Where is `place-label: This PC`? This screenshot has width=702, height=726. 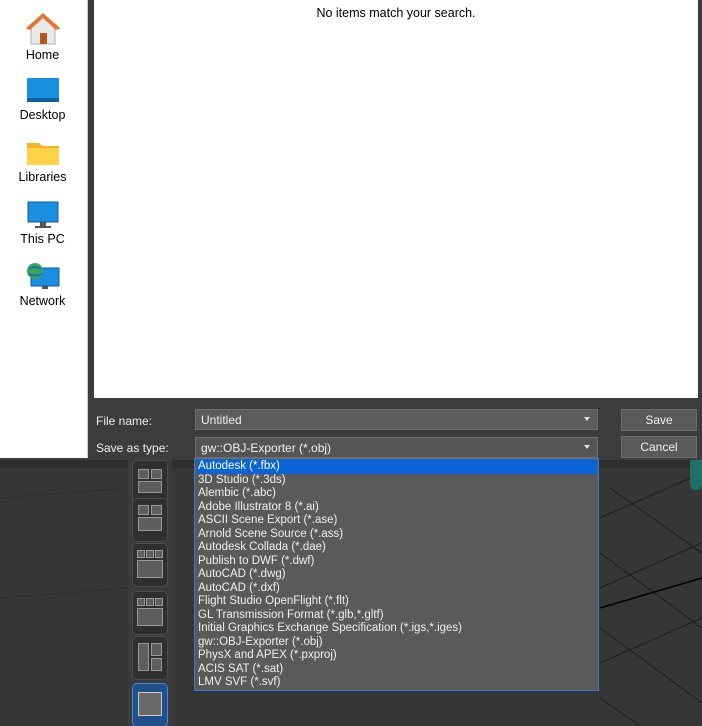 place-label: This PC is located at coordinates (42, 239).